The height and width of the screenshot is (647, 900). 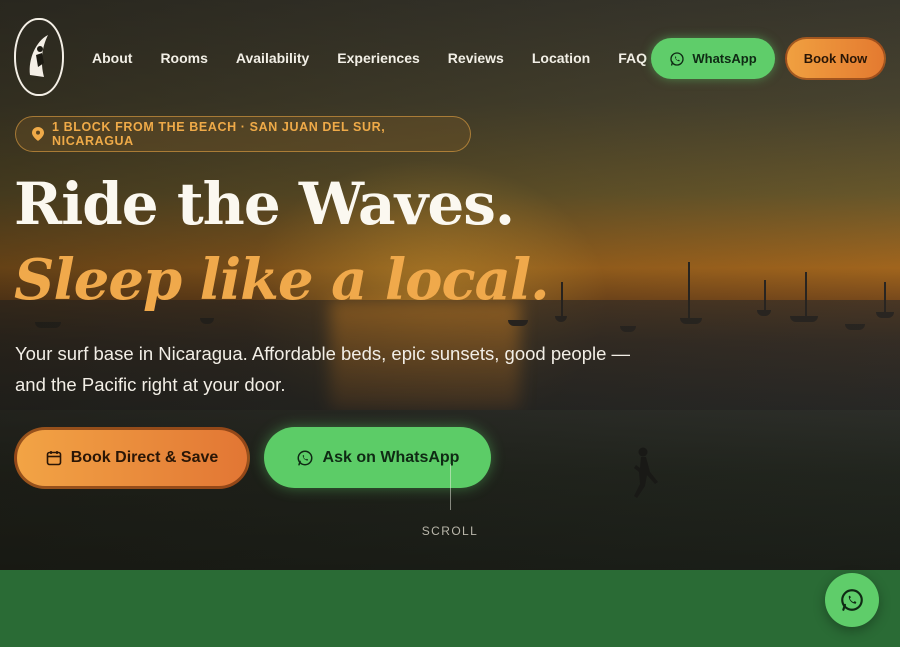 I want to click on nav-rooms: Rooms, so click(x=183, y=58).